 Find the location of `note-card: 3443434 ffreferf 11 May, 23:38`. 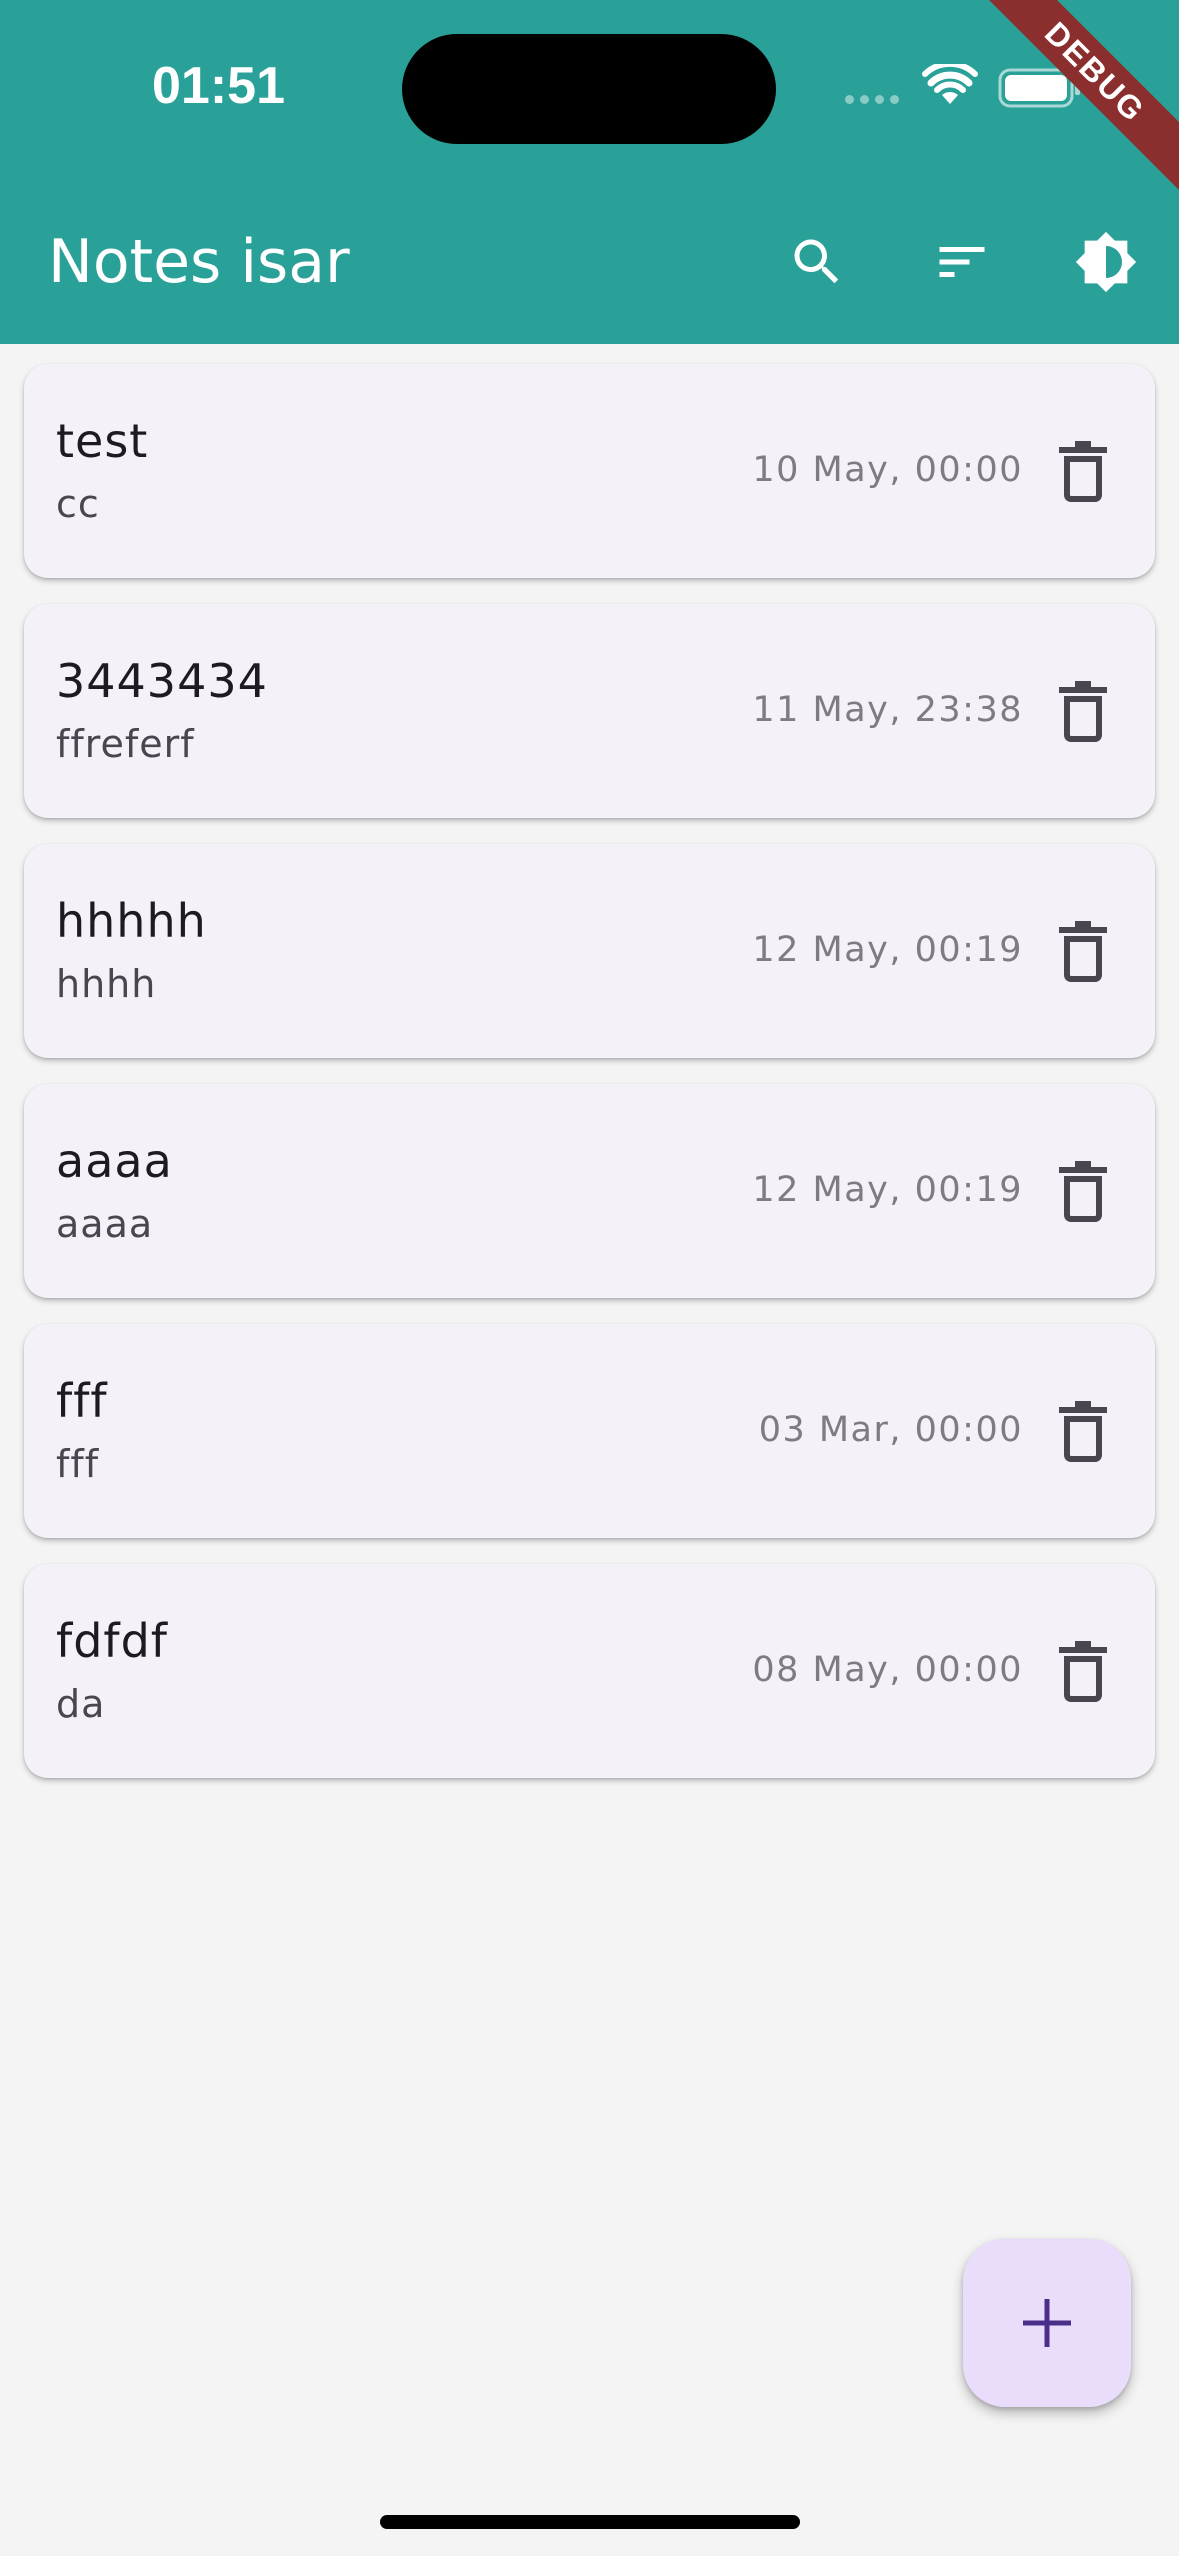

note-card: 3443434 ffreferf 11 May, 23:38 is located at coordinates (589, 711).